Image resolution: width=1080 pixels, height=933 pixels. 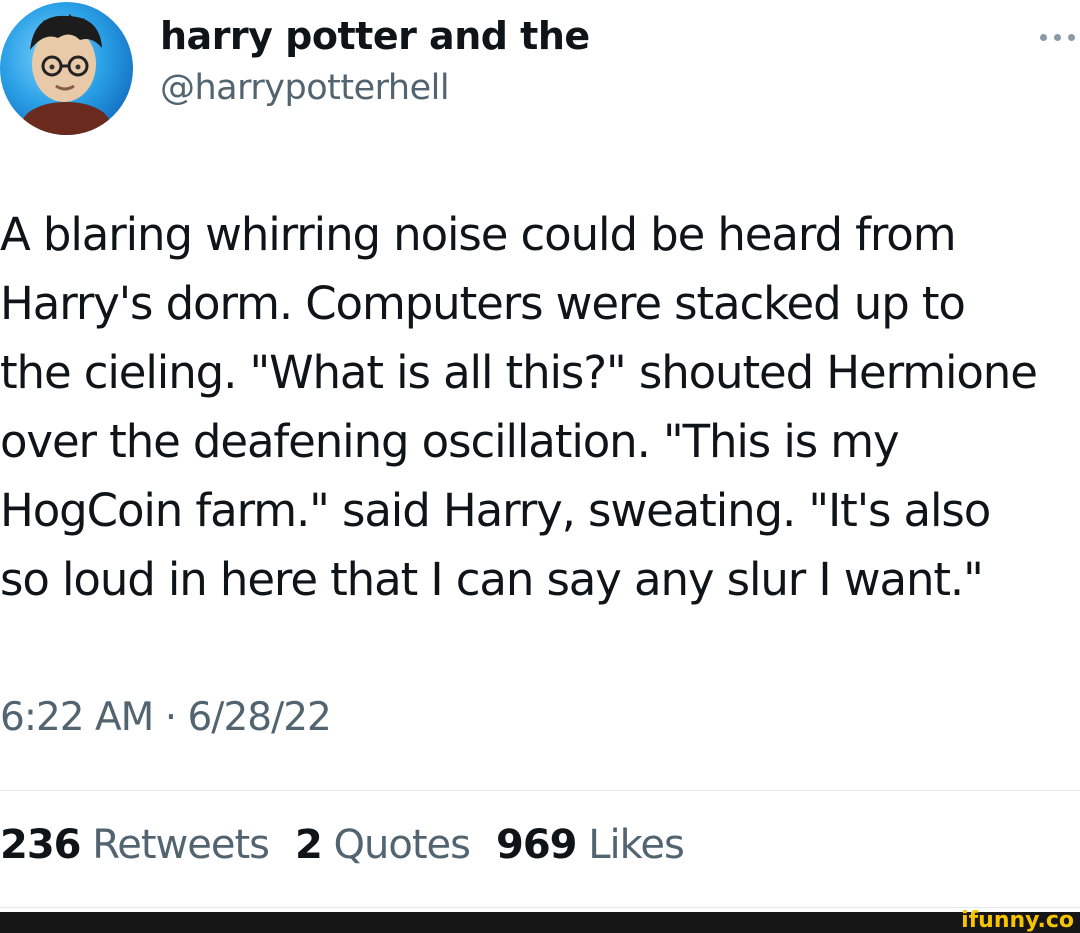 What do you see at coordinates (40, 845) in the screenshot?
I see `retweets-count: 236` at bounding box center [40, 845].